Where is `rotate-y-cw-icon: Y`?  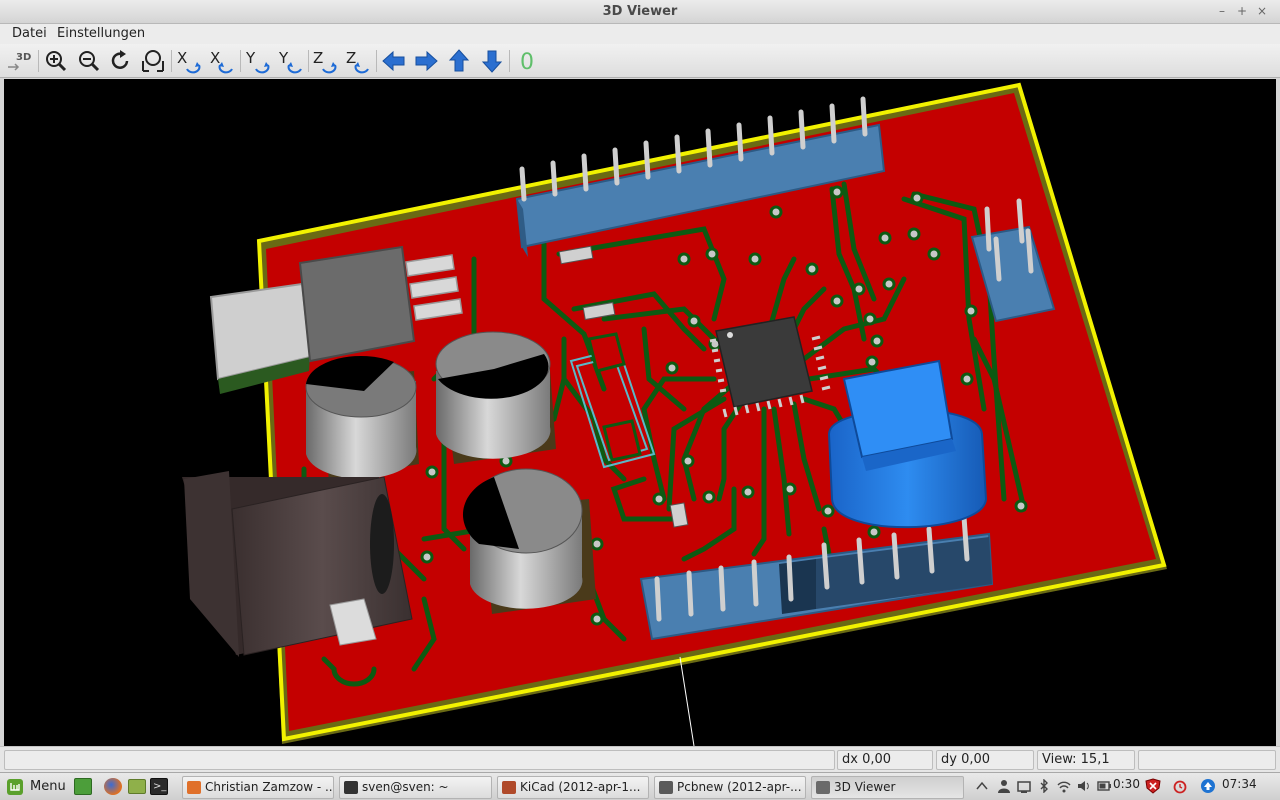
rotate-y-cw-icon: Y is located at coordinates (257, 61).